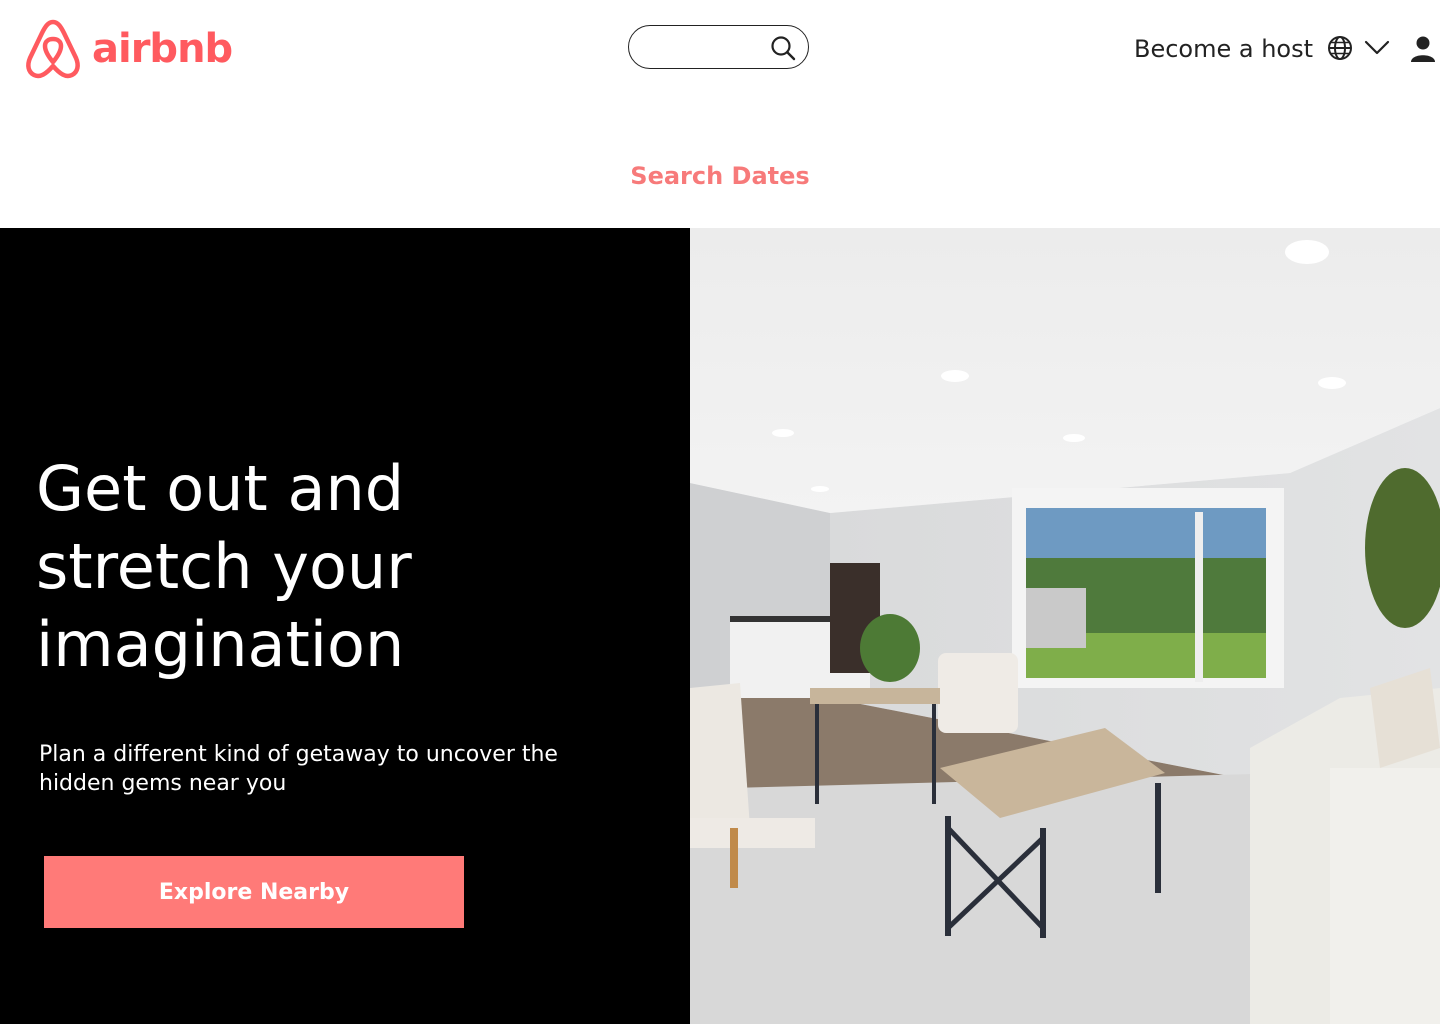  I want to click on brand-logo: airbnb, so click(128, 49).